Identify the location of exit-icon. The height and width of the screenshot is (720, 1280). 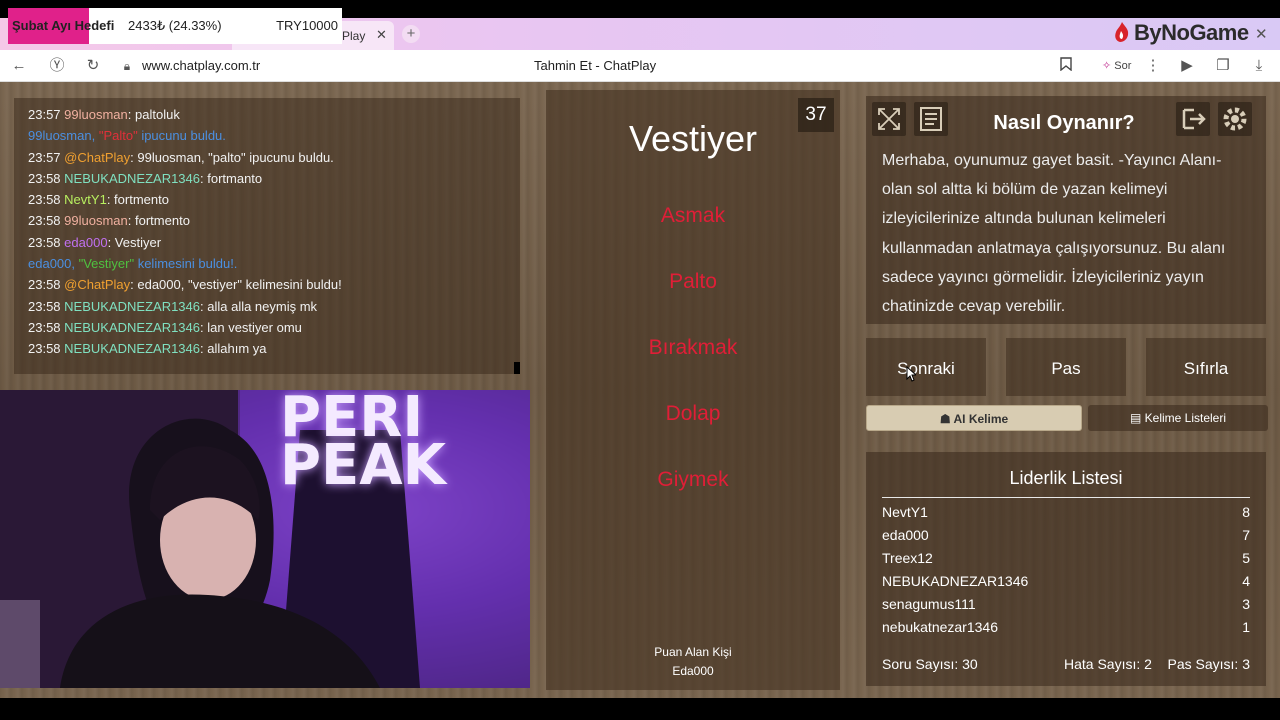
(1193, 119).